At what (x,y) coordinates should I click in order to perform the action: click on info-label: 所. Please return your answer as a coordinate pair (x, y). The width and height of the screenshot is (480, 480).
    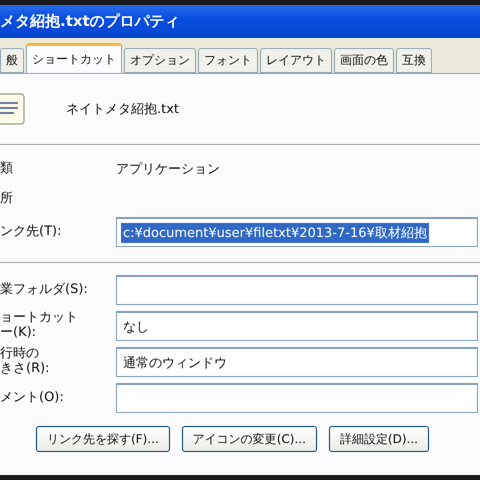
    Looking at the image, I should click on (7, 199).